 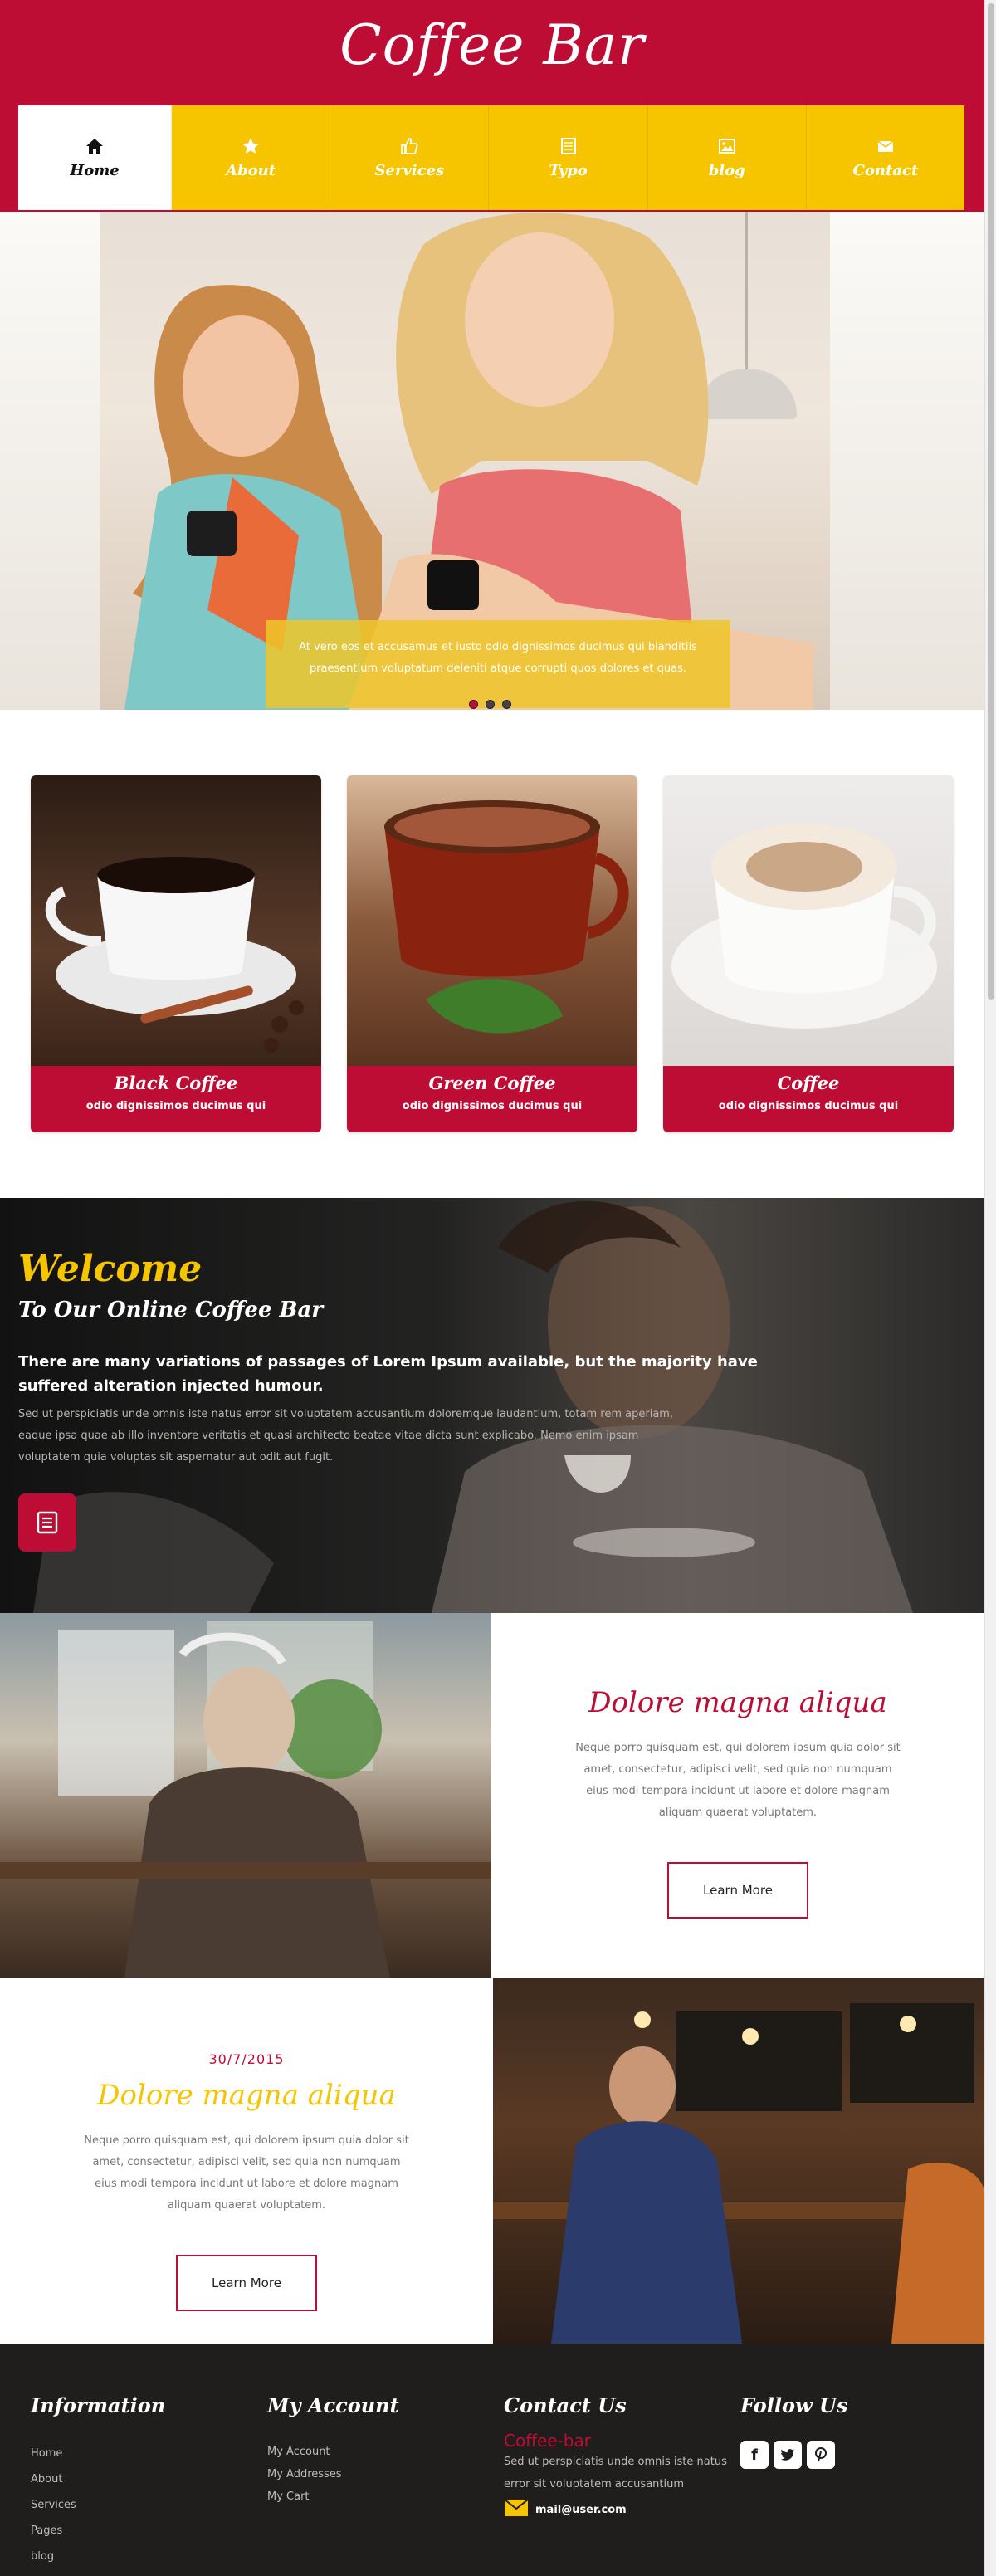 What do you see at coordinates (808, 1083) in the screenshot?
I see `product-title: Coffee` at bounding box center [808, 1083].